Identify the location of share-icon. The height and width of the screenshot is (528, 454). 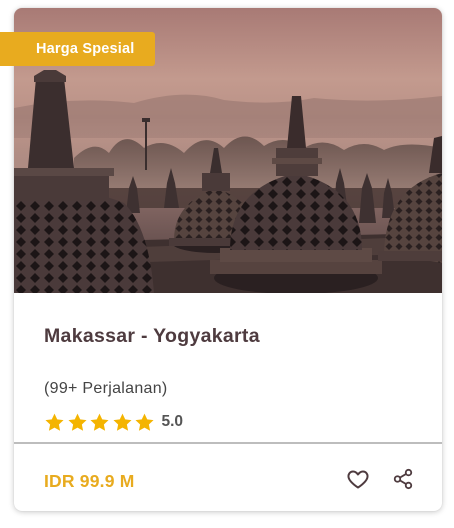
(403, 479).